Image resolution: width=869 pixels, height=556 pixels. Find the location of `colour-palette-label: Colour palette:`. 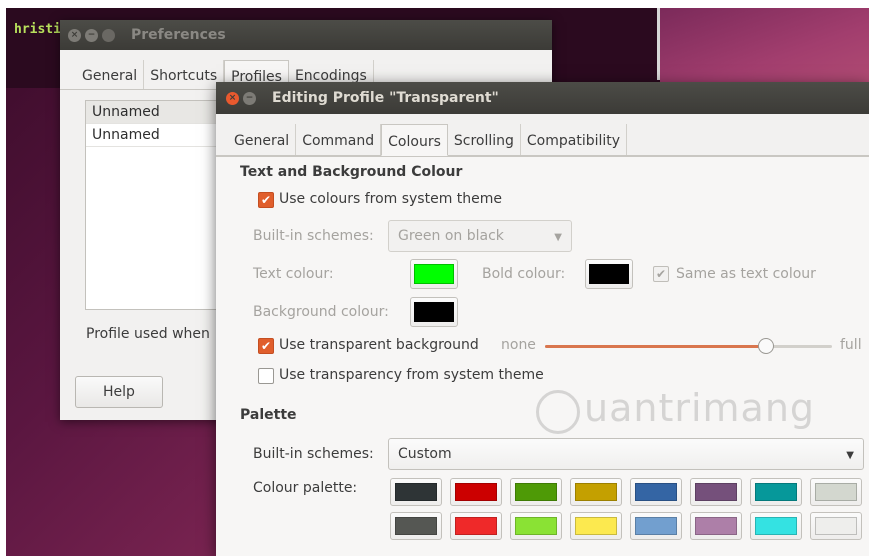

colour-palette-label: Colour palette: is located at coordinates (305, 488).